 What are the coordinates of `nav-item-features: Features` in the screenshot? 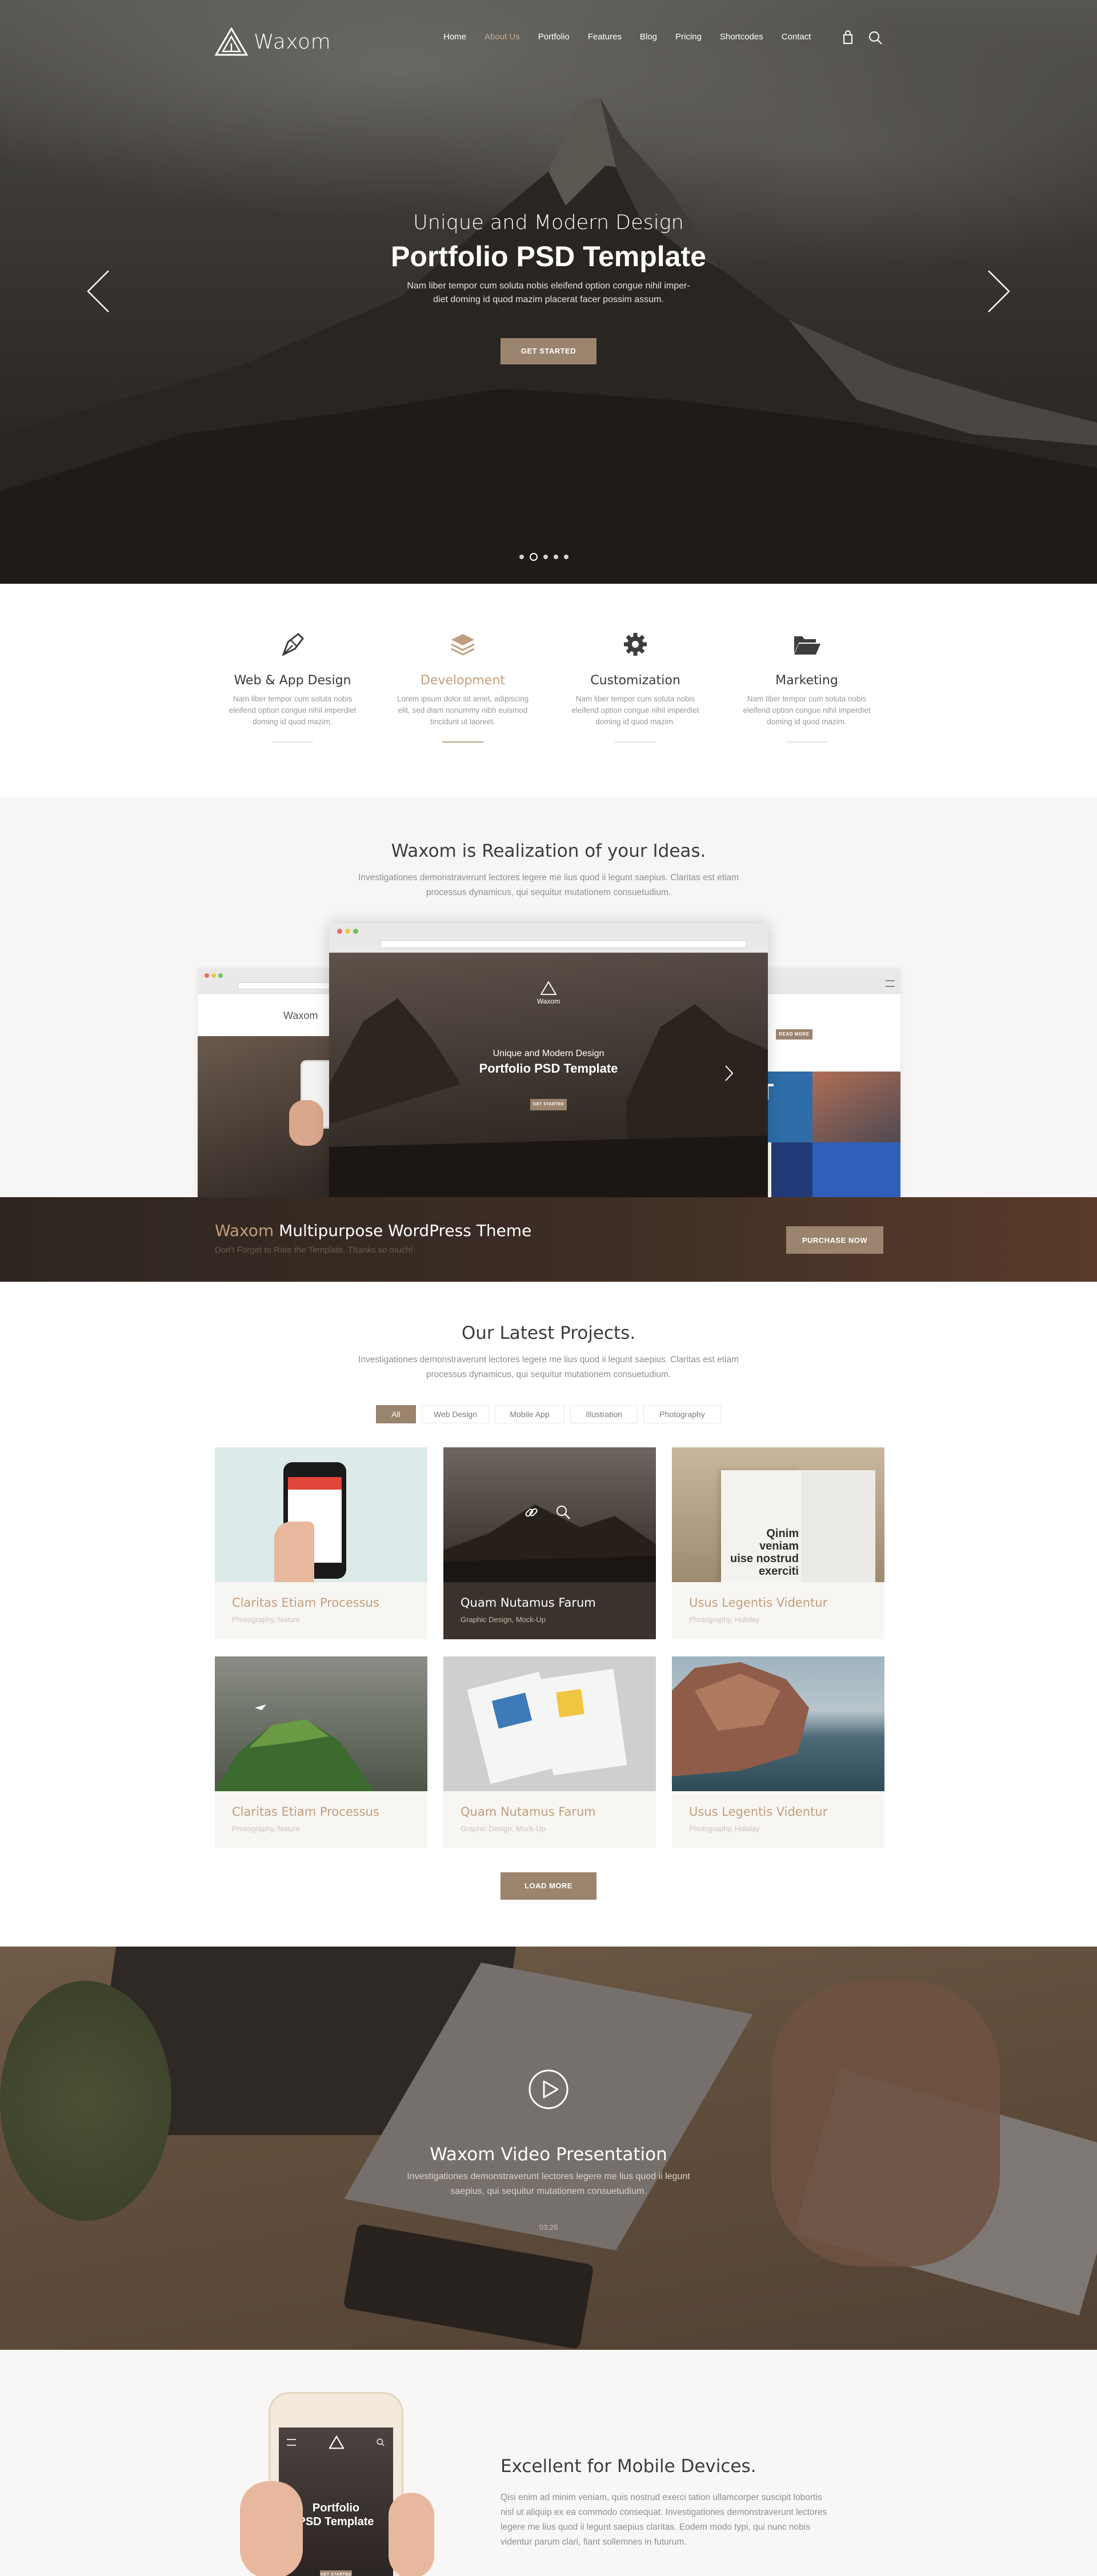 It's located at (605, 37).